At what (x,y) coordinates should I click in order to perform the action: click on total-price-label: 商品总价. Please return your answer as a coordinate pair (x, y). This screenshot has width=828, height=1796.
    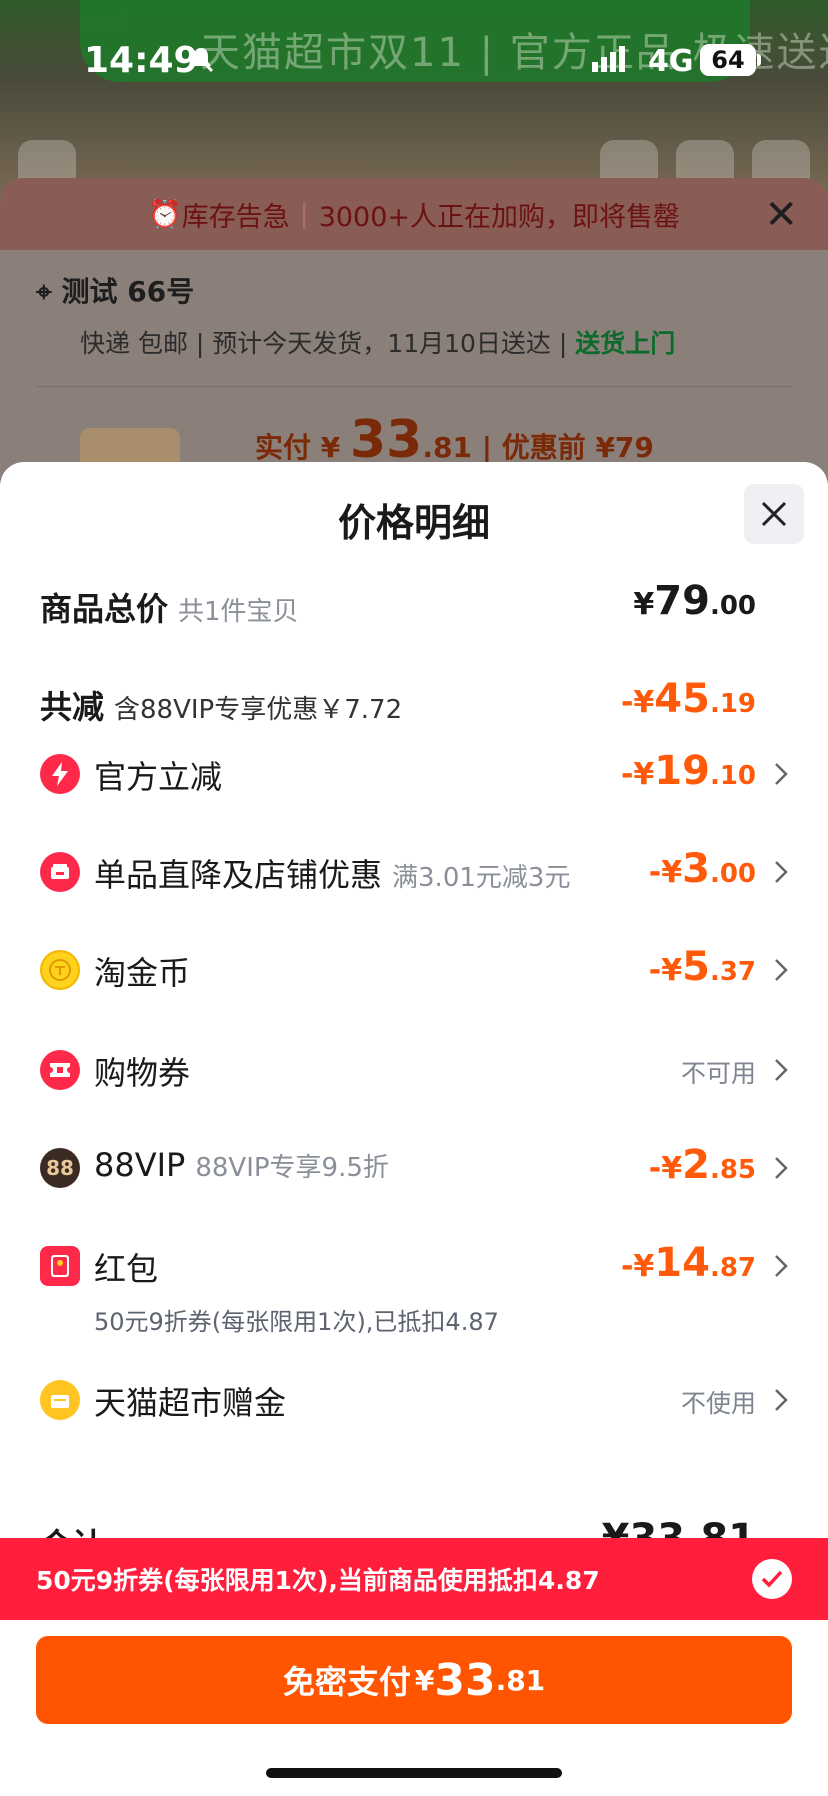
    Looking at the image, I should click on (104, 609).